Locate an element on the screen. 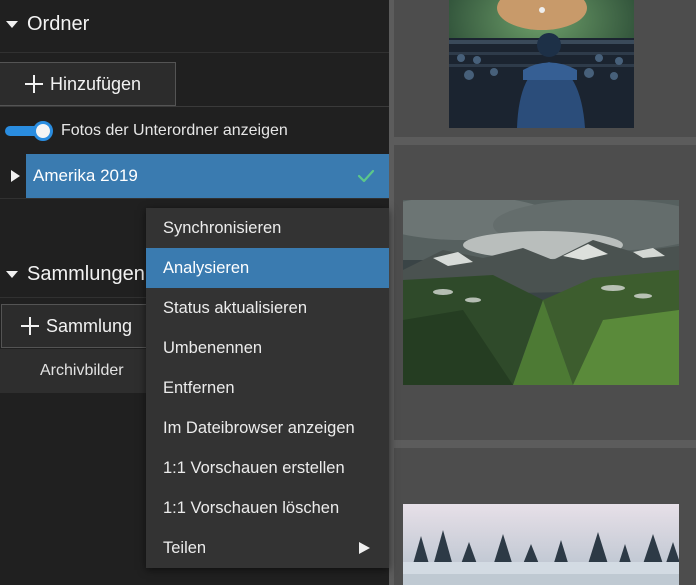 This screenshot has width=696, height=585. menu-item-status-aktualisieren: Status aktualisieren is located at coordinates (267, 308).